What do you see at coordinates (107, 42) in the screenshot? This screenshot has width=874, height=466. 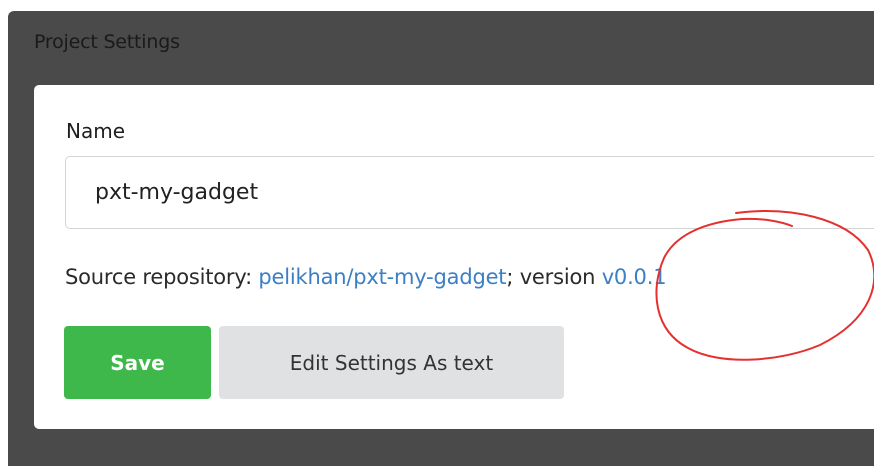 I see `dialog-title: Project Settings` at bounding box center [107, 42].